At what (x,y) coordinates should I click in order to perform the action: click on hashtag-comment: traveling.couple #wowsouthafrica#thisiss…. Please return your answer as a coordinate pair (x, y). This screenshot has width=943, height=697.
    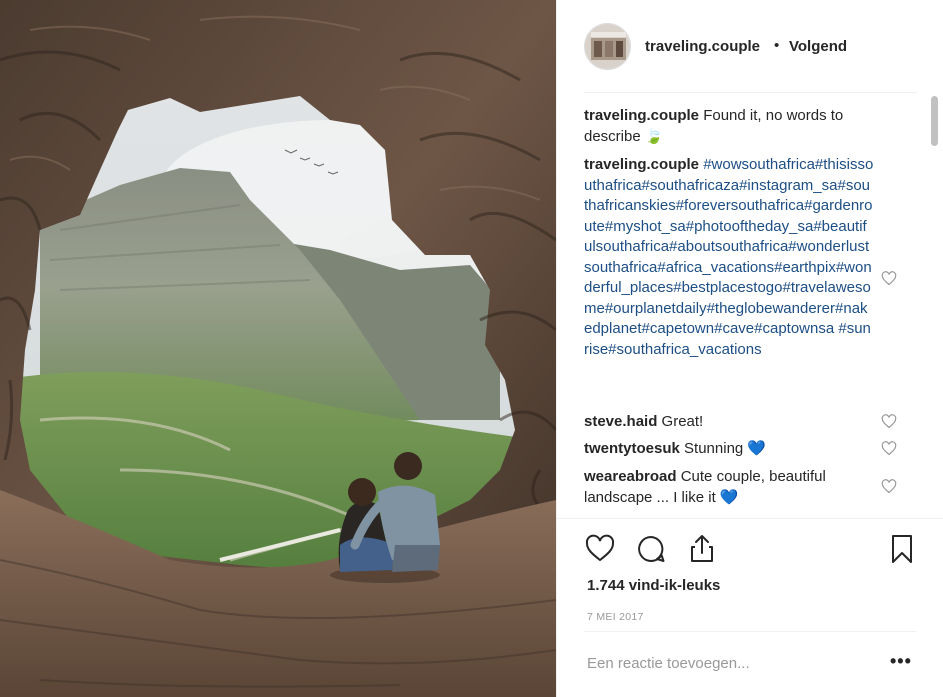
    Looking at the image, I should click on (729, 257).